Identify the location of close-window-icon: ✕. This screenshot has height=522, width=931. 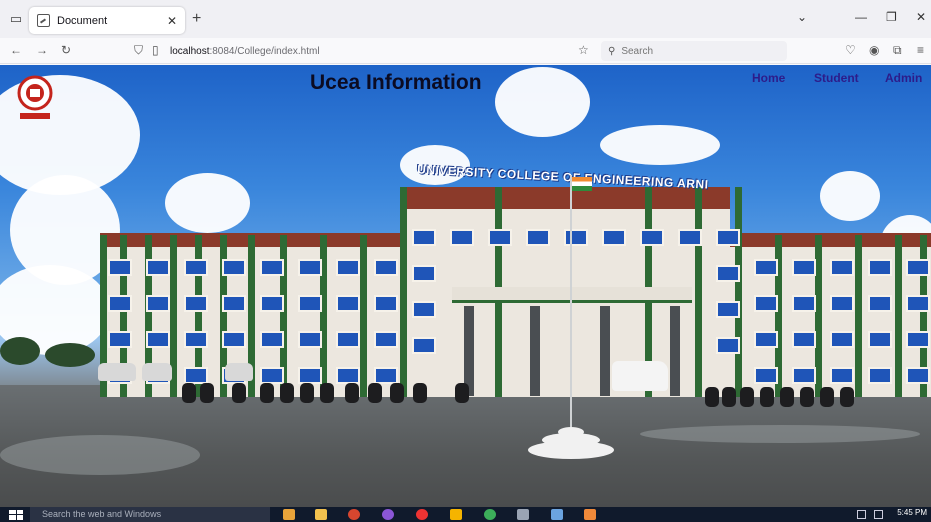
(921, 17).